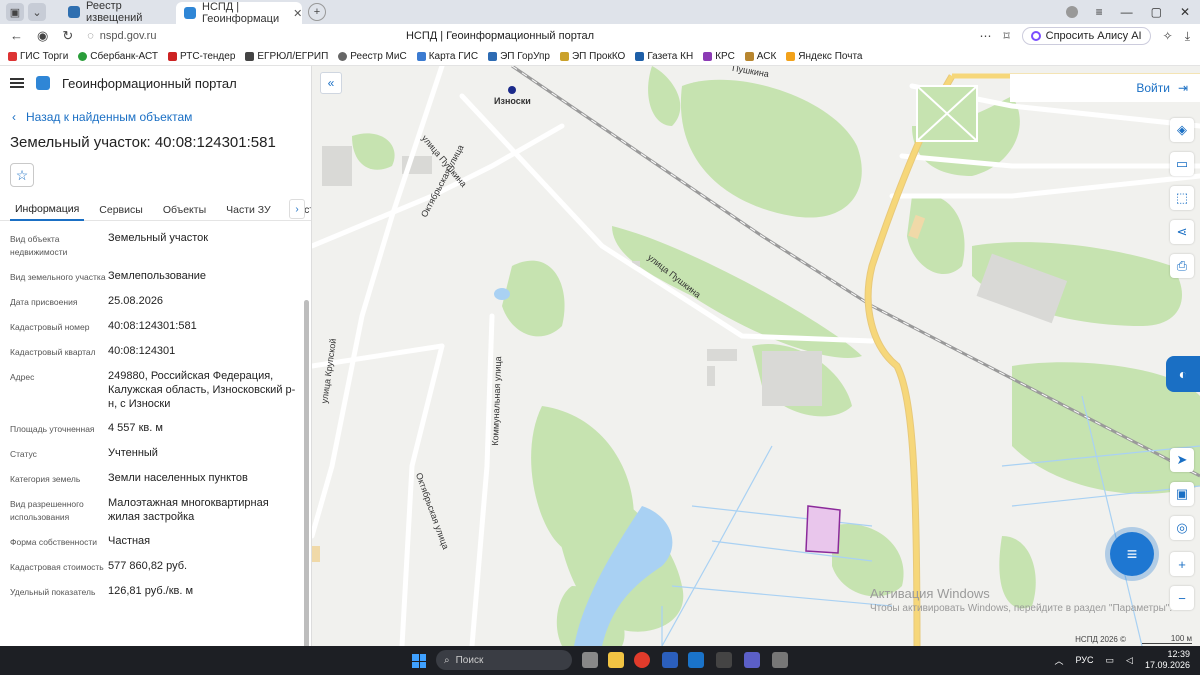 This screenshot has width=1200, height=675. What do you see at coordinates (160, 591) in the screenshot?
I see `property-row: Удельный показатель 126,81 руб./кв. м` at bounding box center [160, 591].